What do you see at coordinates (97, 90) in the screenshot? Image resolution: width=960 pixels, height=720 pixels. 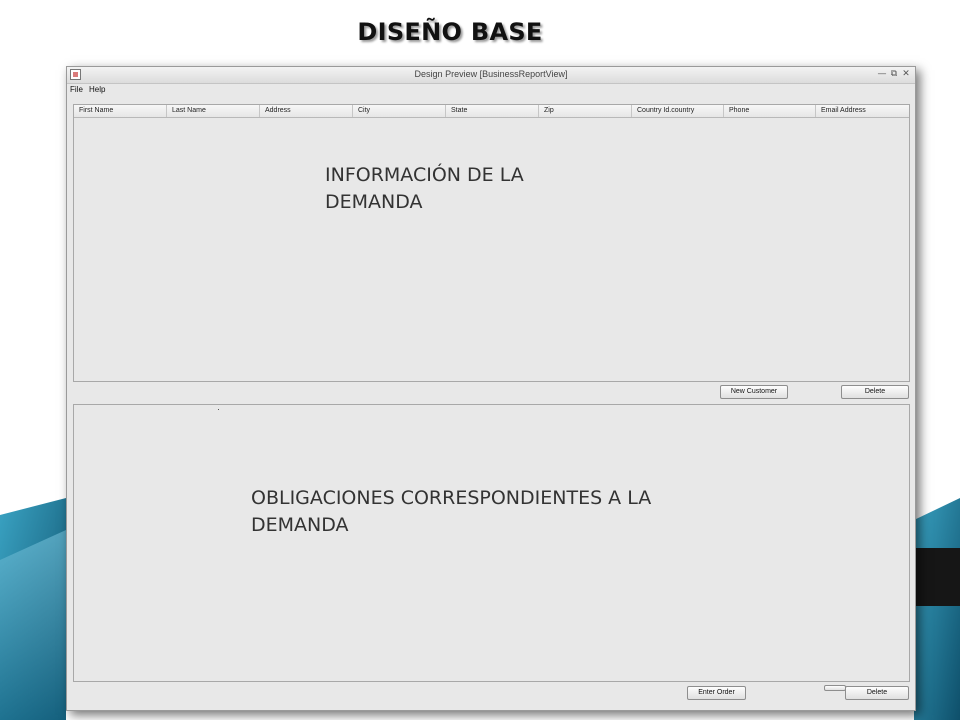 I see `menu-help: Help` at bounding box center [97, 90].